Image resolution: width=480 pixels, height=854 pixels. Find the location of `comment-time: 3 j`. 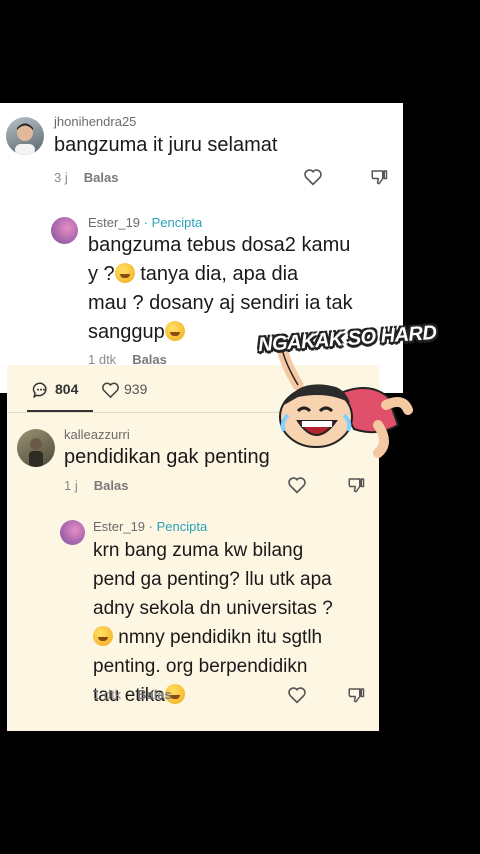

comment-time: 3 j is located at coordinates (61, 177).